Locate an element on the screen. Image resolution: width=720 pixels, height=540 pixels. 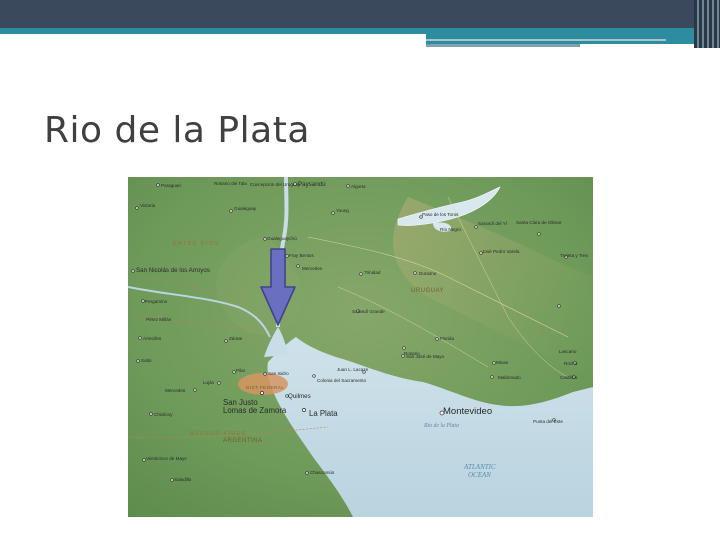
svg-text: Florida is located at coordinates (447, 338).